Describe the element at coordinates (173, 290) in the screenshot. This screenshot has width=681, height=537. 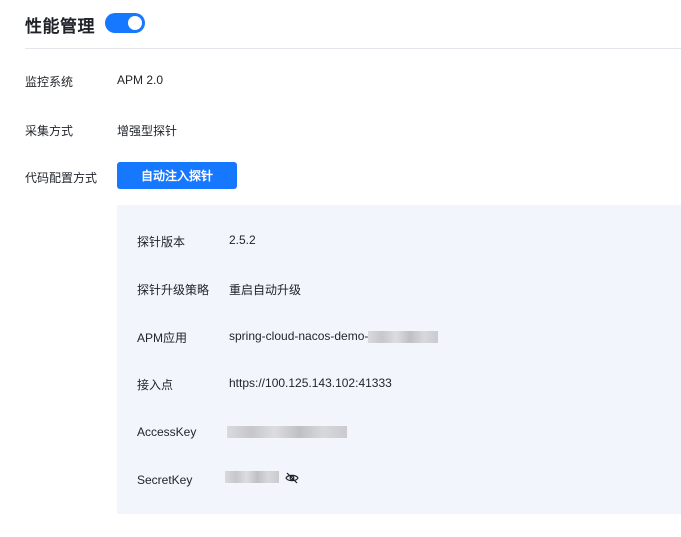
I see `probe-upgrade-strategy-label: 探针升级策略` at that location.